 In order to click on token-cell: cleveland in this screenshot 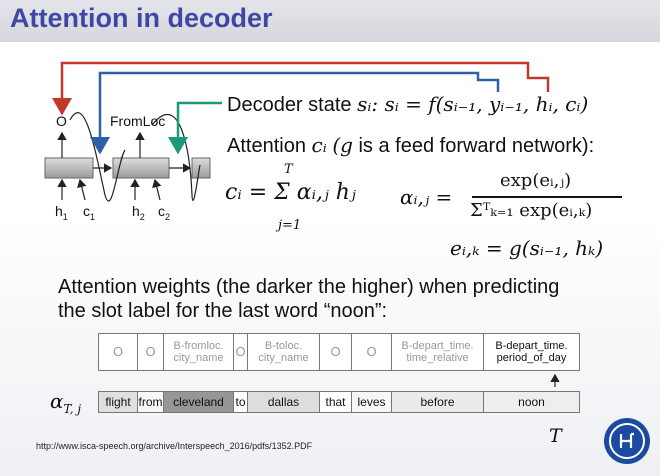, I will do `click(199, 402)`.